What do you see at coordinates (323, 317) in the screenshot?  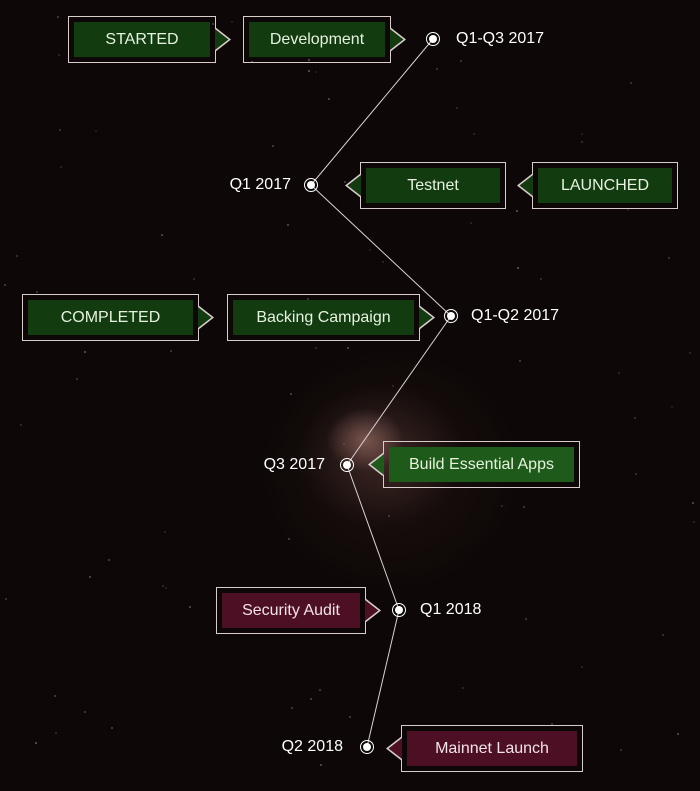 I see `task-backing-campaign: Backing Campaign` at bounding box center [323, 317].